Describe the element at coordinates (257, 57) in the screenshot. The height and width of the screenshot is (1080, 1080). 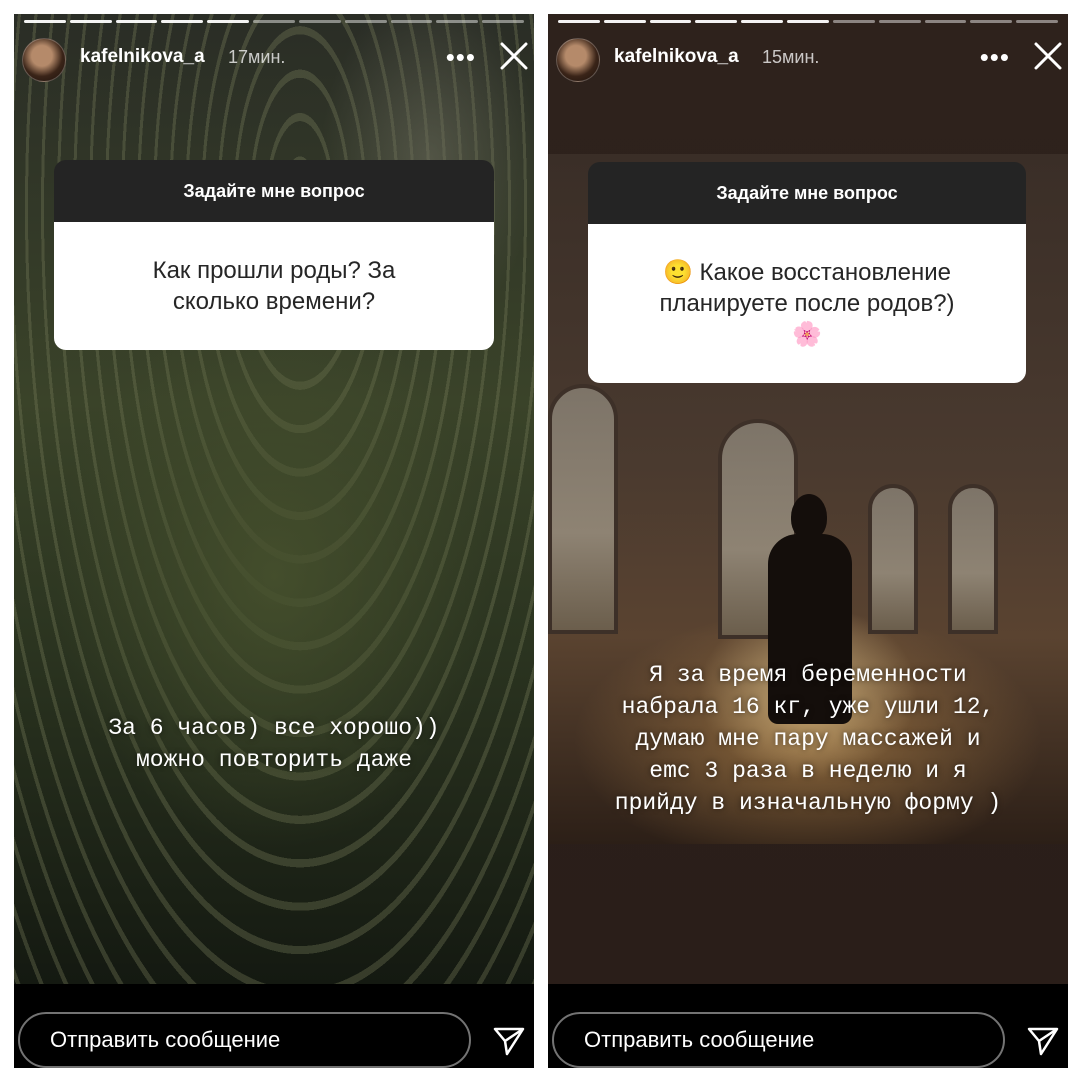
I see `post-time: 17мин.` at that location.